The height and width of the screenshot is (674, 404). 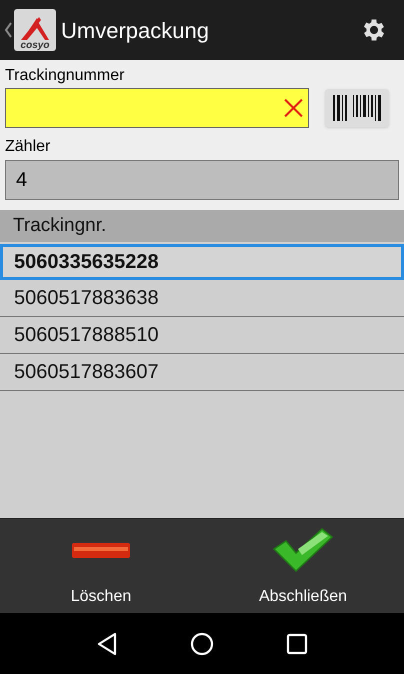 What do you see at coordinates (35, 30) in the screenshot?
I see `app-logo: cosyo` at bounding box center [35, 30].